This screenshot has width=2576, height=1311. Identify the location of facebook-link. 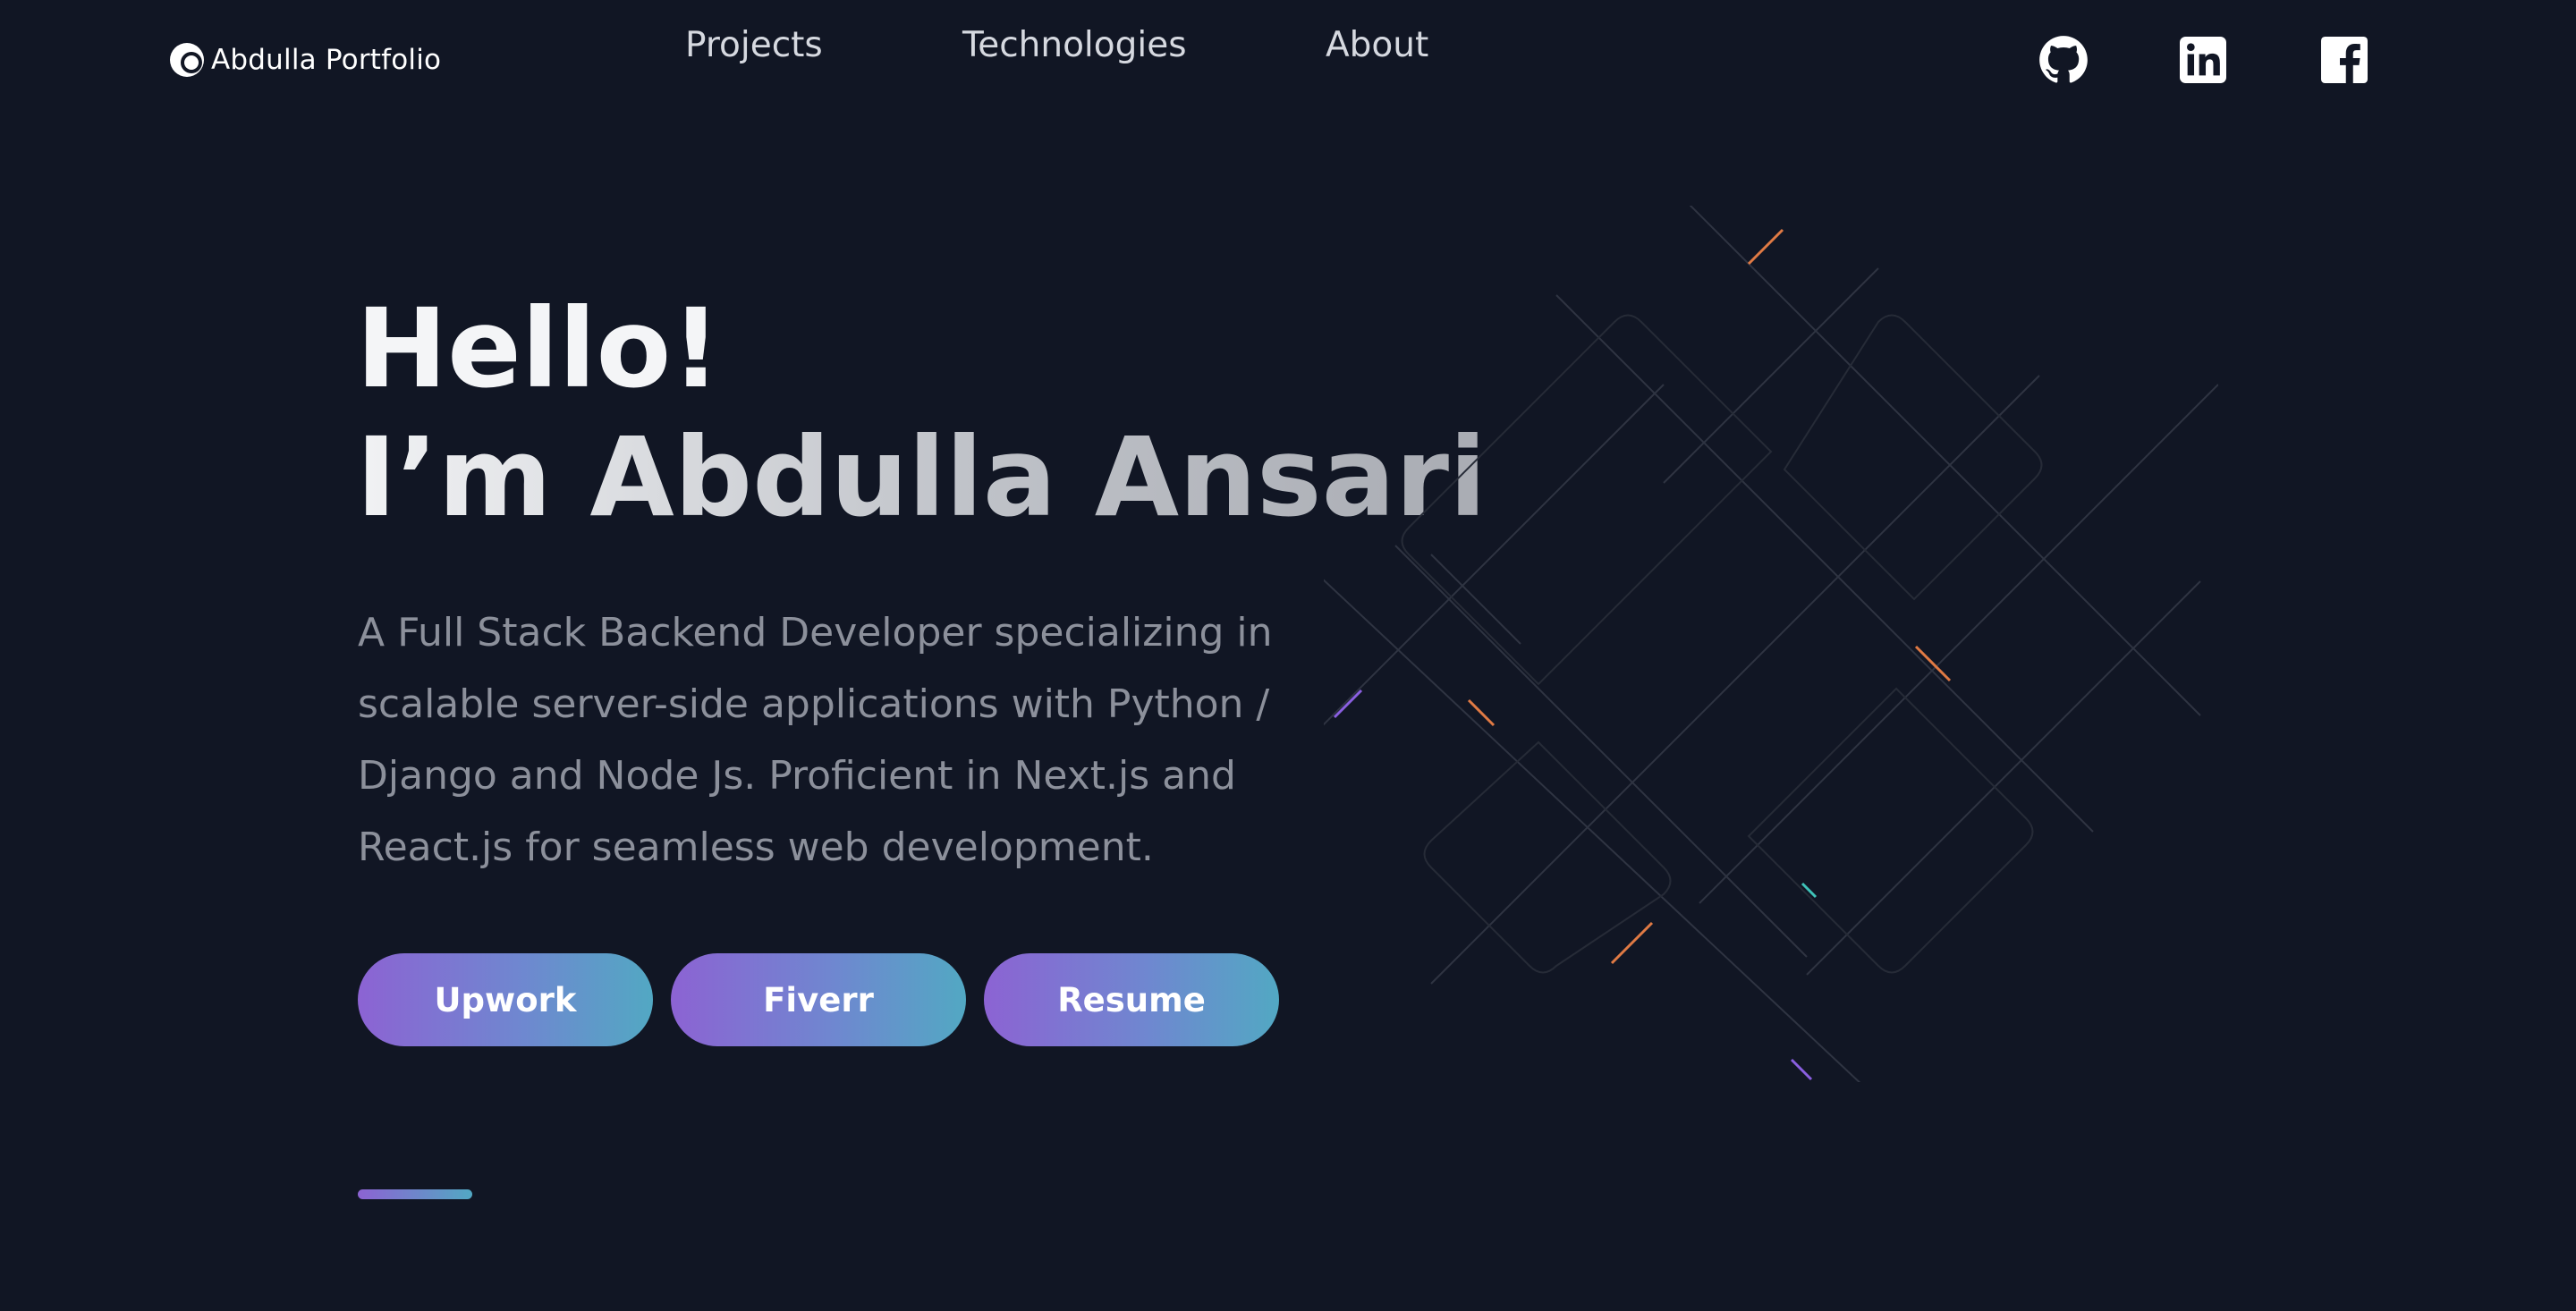
(2344, 62).